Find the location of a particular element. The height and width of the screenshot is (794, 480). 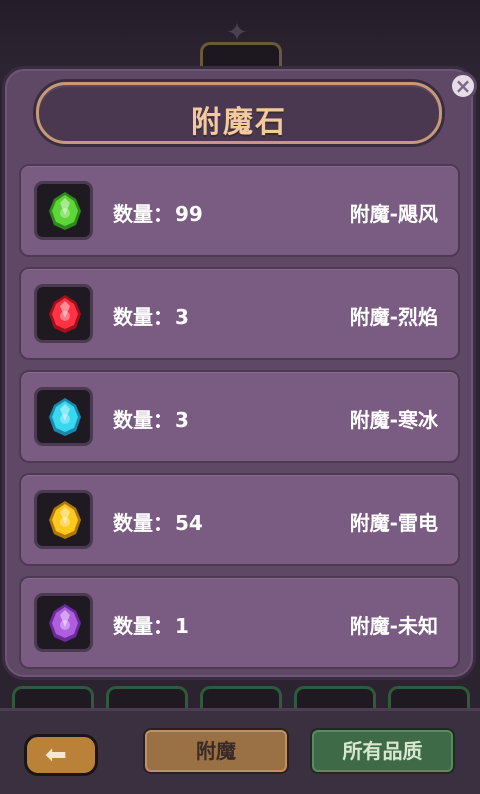

enchant-name: 附魔-寒冰 is located at coordinates (393, 420).